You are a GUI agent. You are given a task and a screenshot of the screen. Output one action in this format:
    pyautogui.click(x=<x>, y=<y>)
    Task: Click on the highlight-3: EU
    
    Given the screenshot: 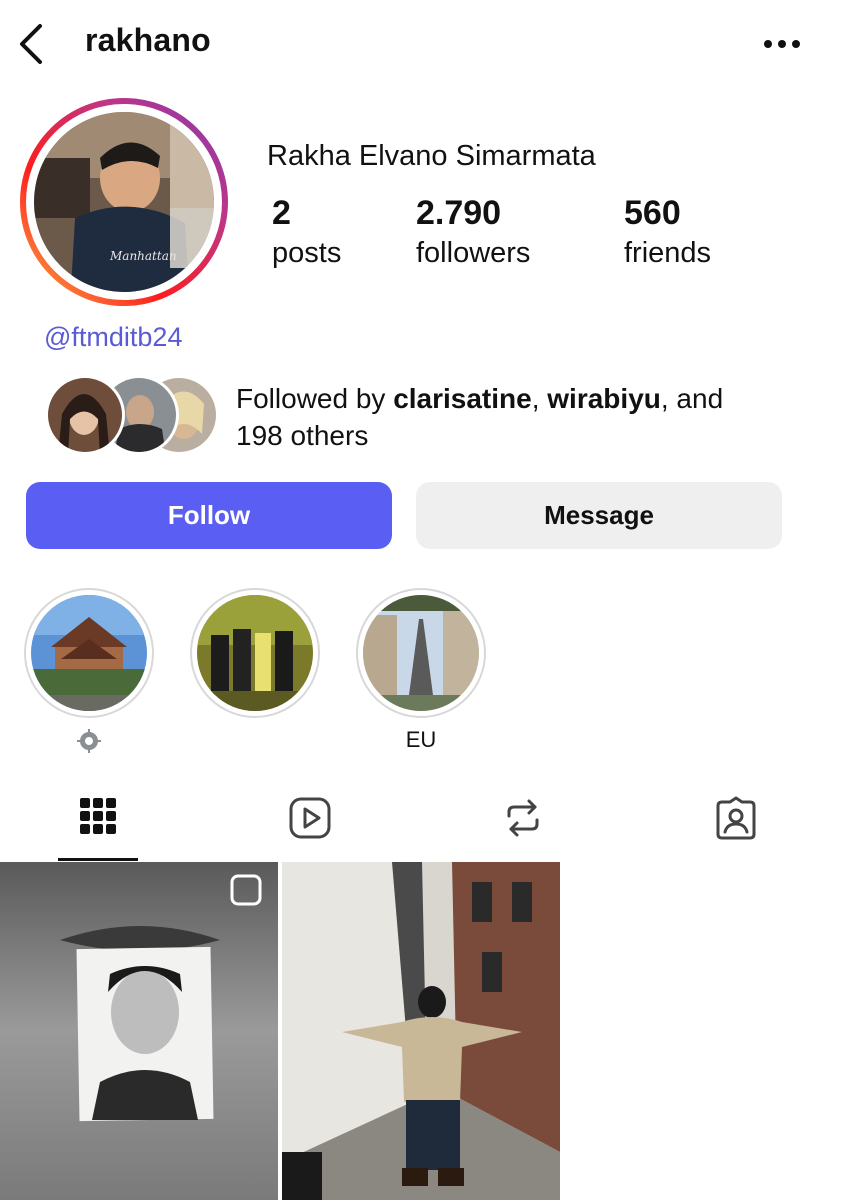 What is the action you would take?
    pyautogui.click(x=421, y=671)
    